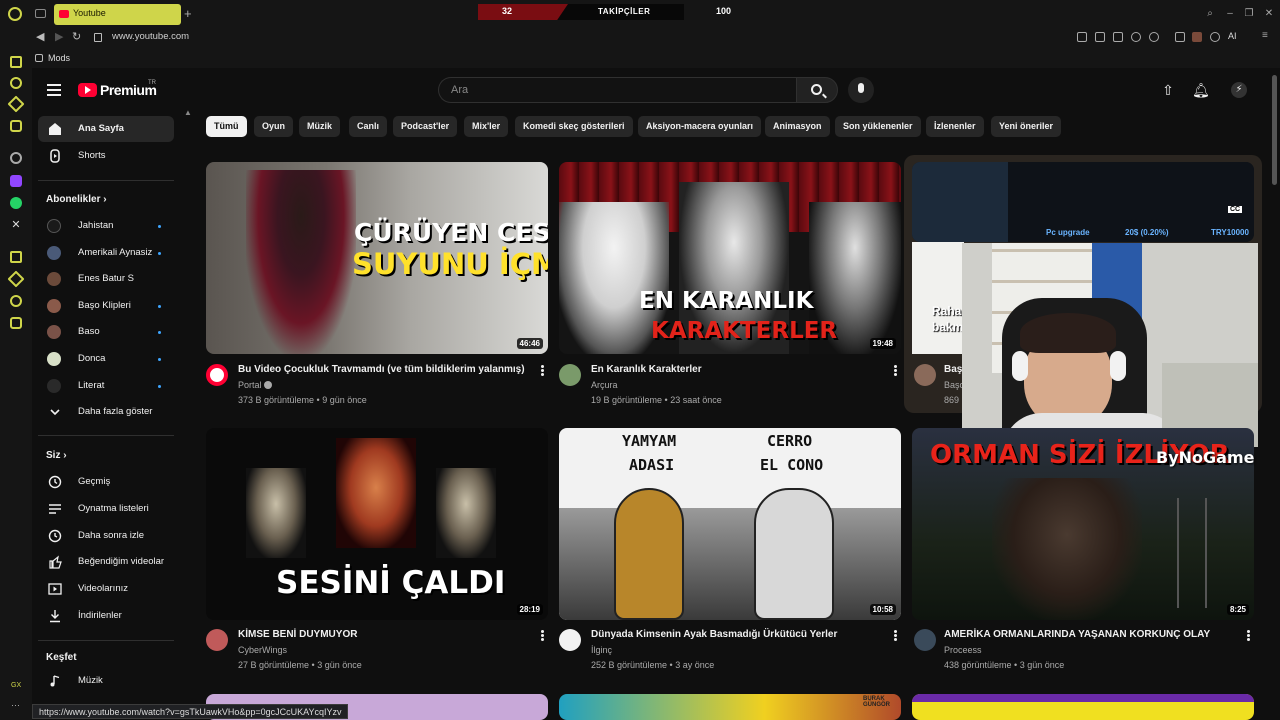  I want to click on gx-music-icon, so click(16, 257).